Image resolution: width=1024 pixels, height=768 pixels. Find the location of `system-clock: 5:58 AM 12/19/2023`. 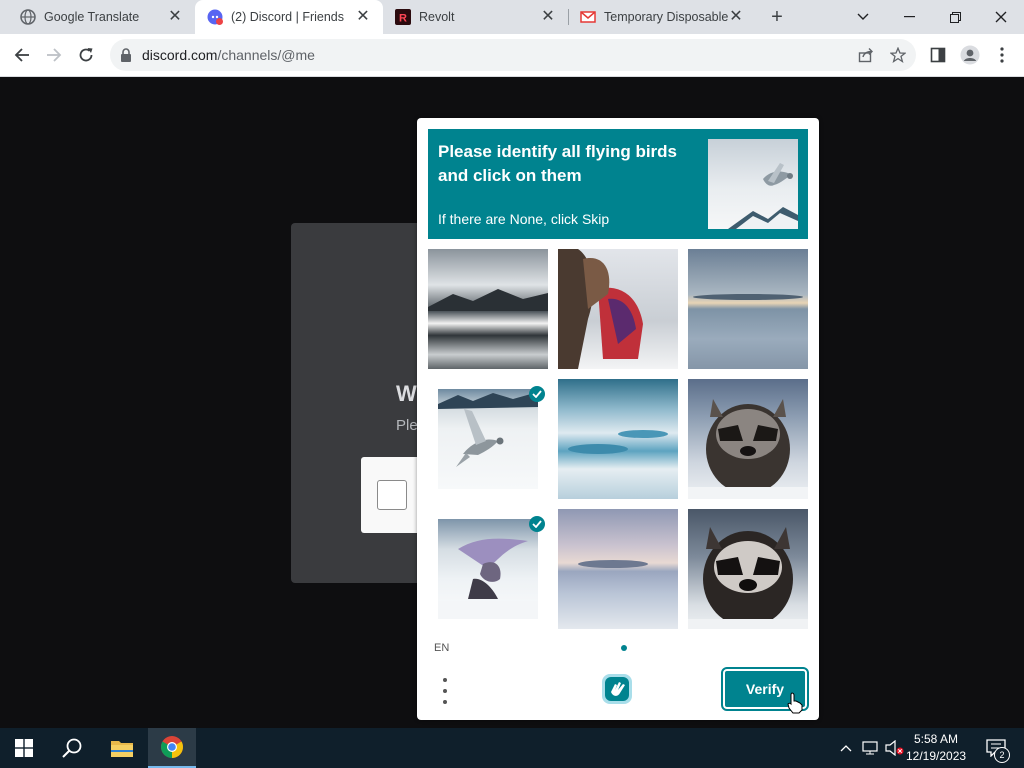

system-clock: 5:58 AM 12/19/2023 is located at coordinates (936, 748).